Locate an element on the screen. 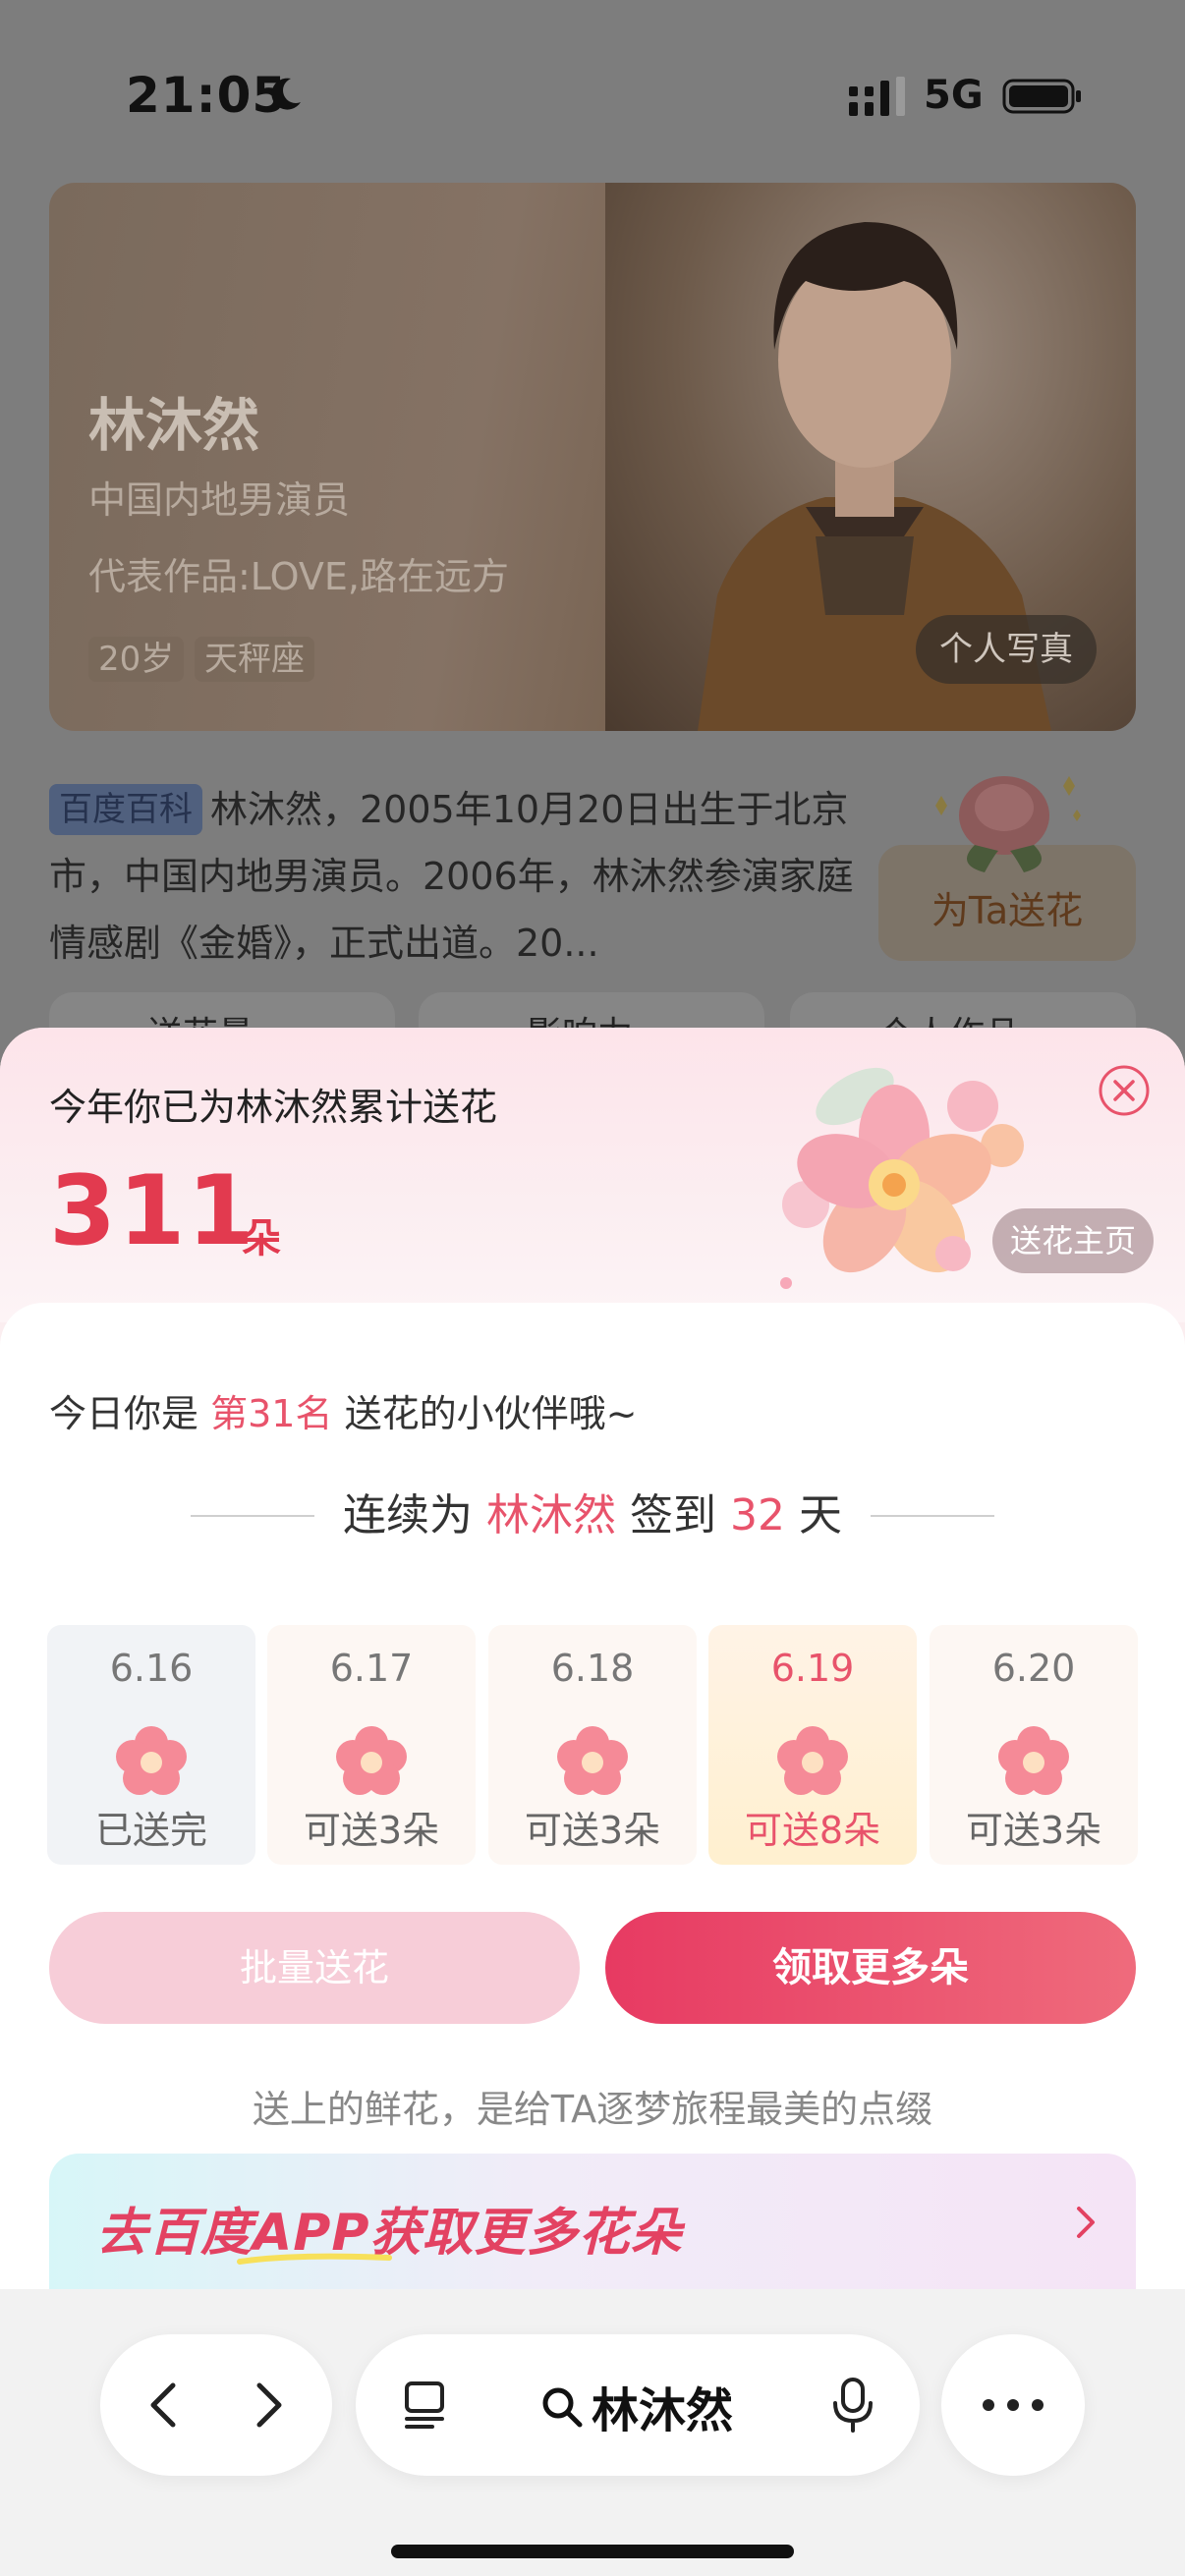 This screenshot has height=2576, width=1185. day-card-today: 6.19 可送8朵 is located at coordinates (813, 1745).